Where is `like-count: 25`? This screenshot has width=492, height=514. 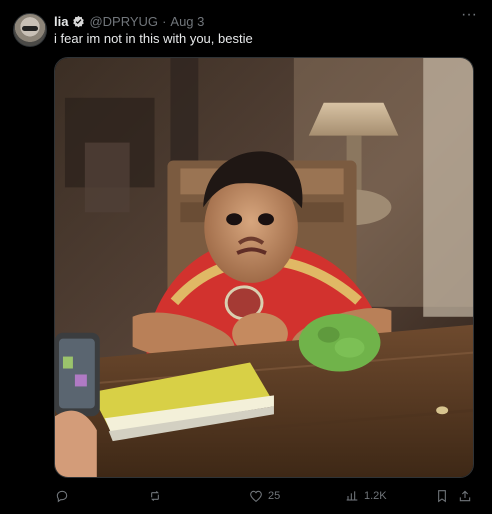
like-count: 25 is located at coordinates (274, 496).